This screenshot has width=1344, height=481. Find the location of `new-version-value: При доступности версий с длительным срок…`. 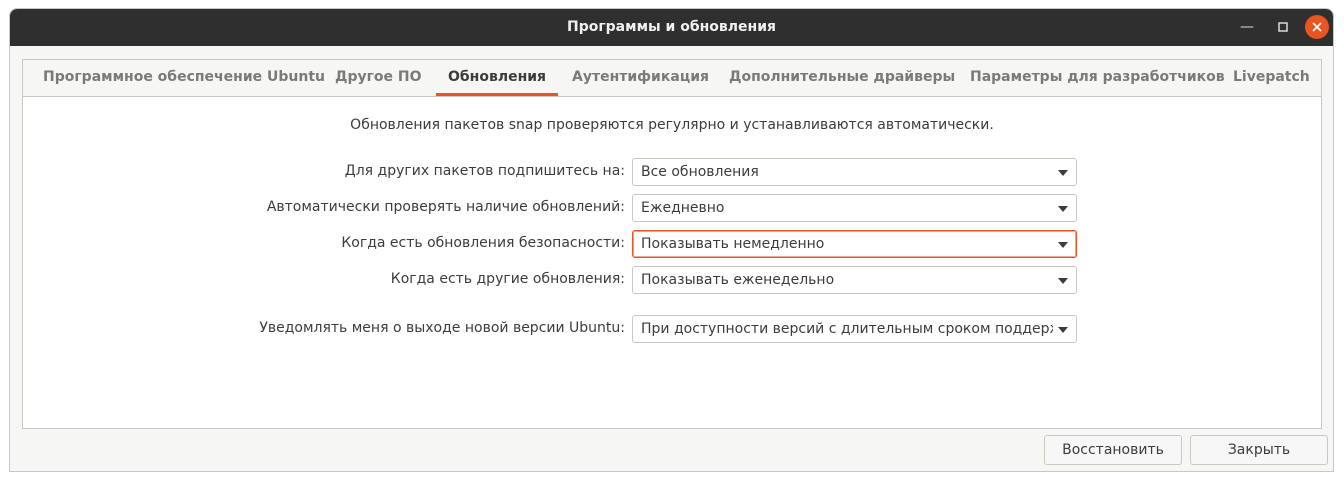

new-version-value: При доступности версий с длительным срок… is located at coordinates (847, 329).